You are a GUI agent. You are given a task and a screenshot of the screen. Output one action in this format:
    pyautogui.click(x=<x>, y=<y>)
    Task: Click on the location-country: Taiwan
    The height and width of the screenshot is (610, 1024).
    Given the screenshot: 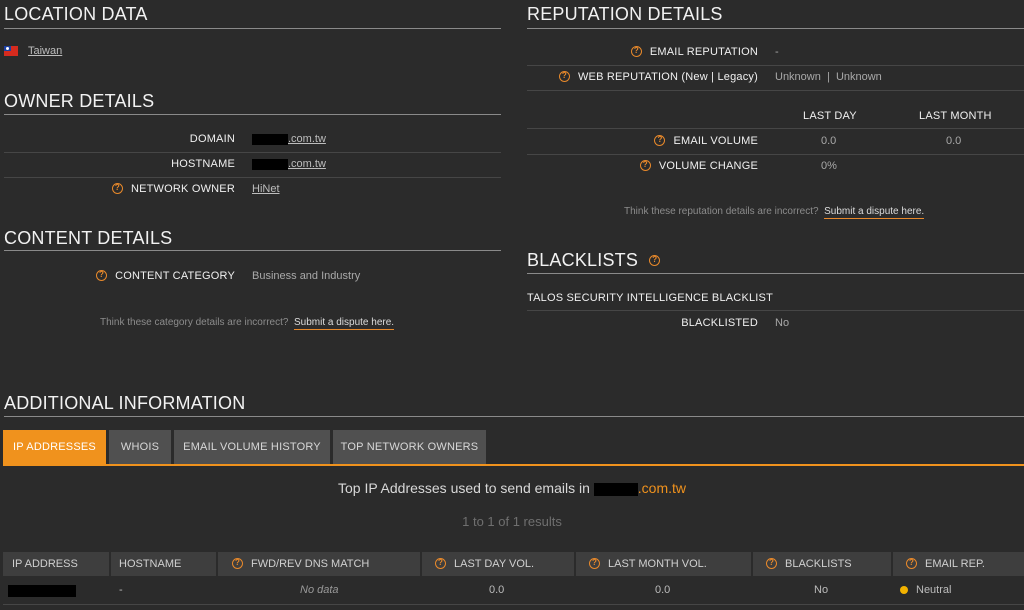 What is the action you would take?
    pyautogui.click(x=33, y=51)
    